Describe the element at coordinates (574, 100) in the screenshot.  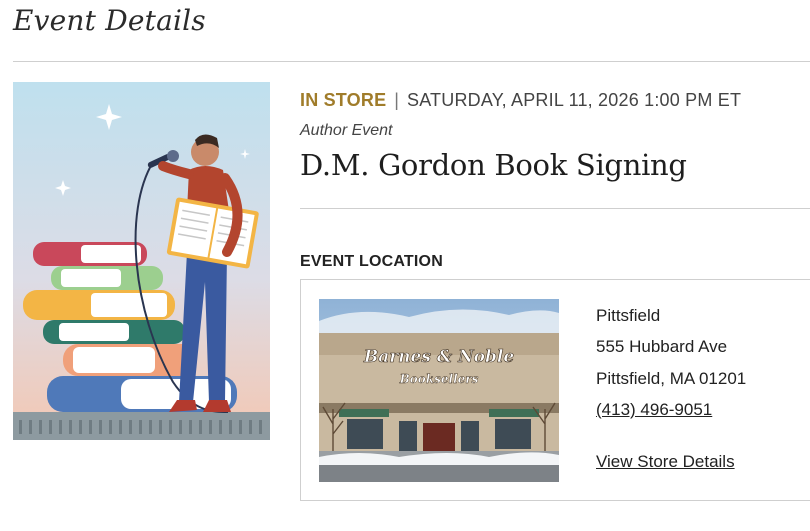
I see `event-datetime: SATURDAY, APRIL 11, 2026 1:00 PM ET` at that location.